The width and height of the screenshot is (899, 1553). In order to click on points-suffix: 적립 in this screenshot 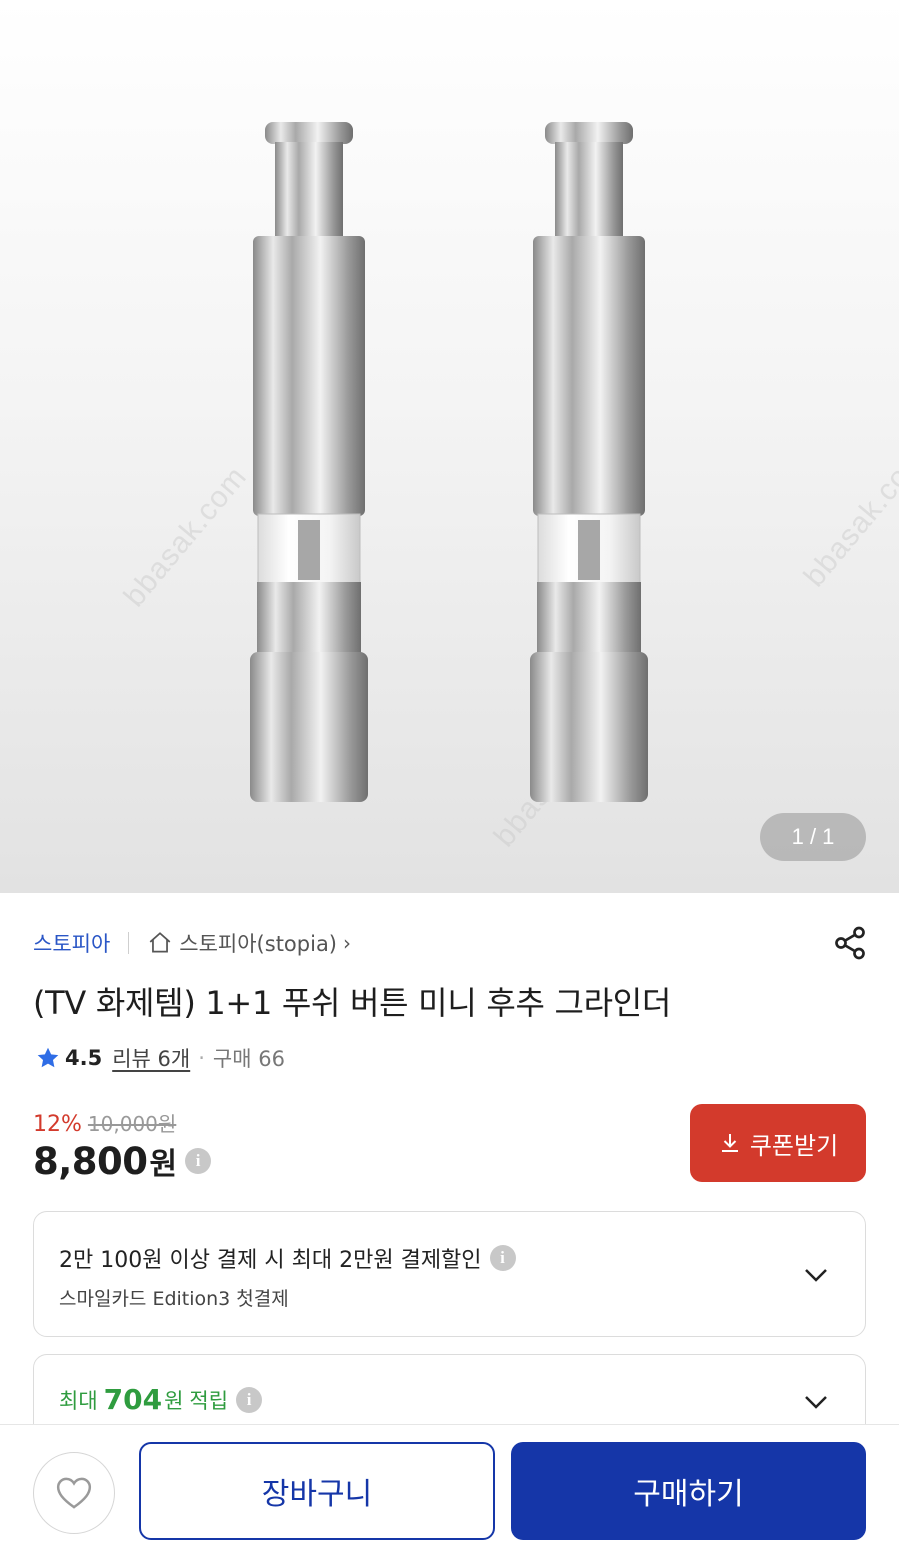, I will do `click(209, 1400)`.